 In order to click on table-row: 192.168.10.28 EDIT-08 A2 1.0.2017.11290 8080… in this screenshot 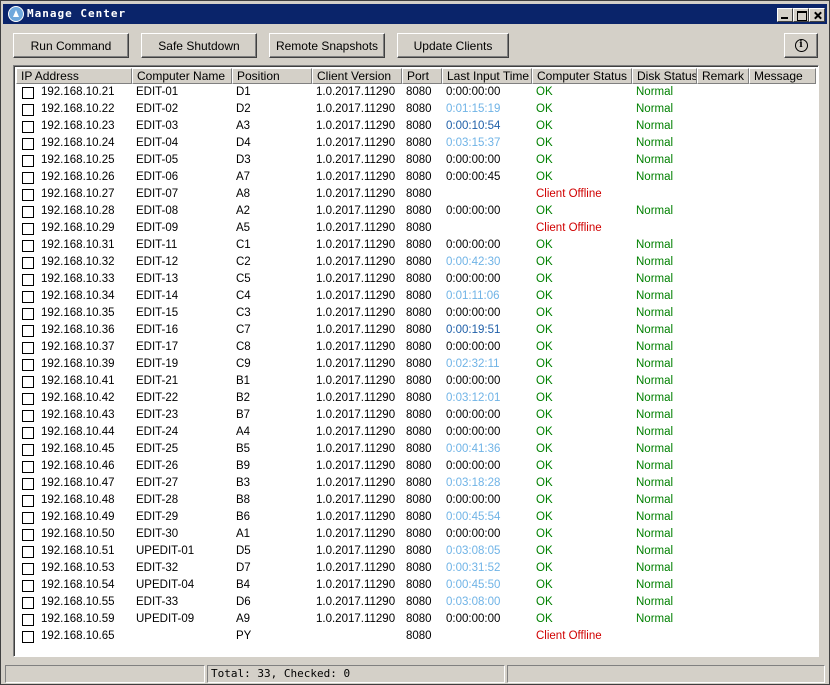, I will do `click(416, 211)`.